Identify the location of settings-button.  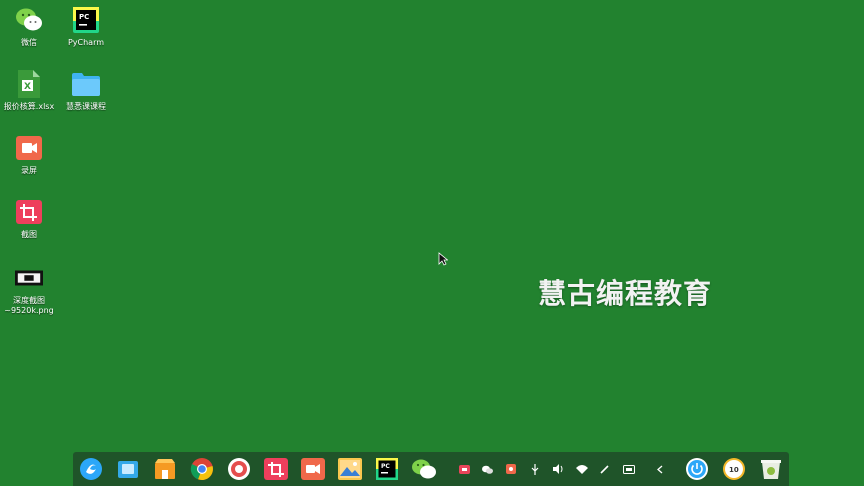
(239, 469).